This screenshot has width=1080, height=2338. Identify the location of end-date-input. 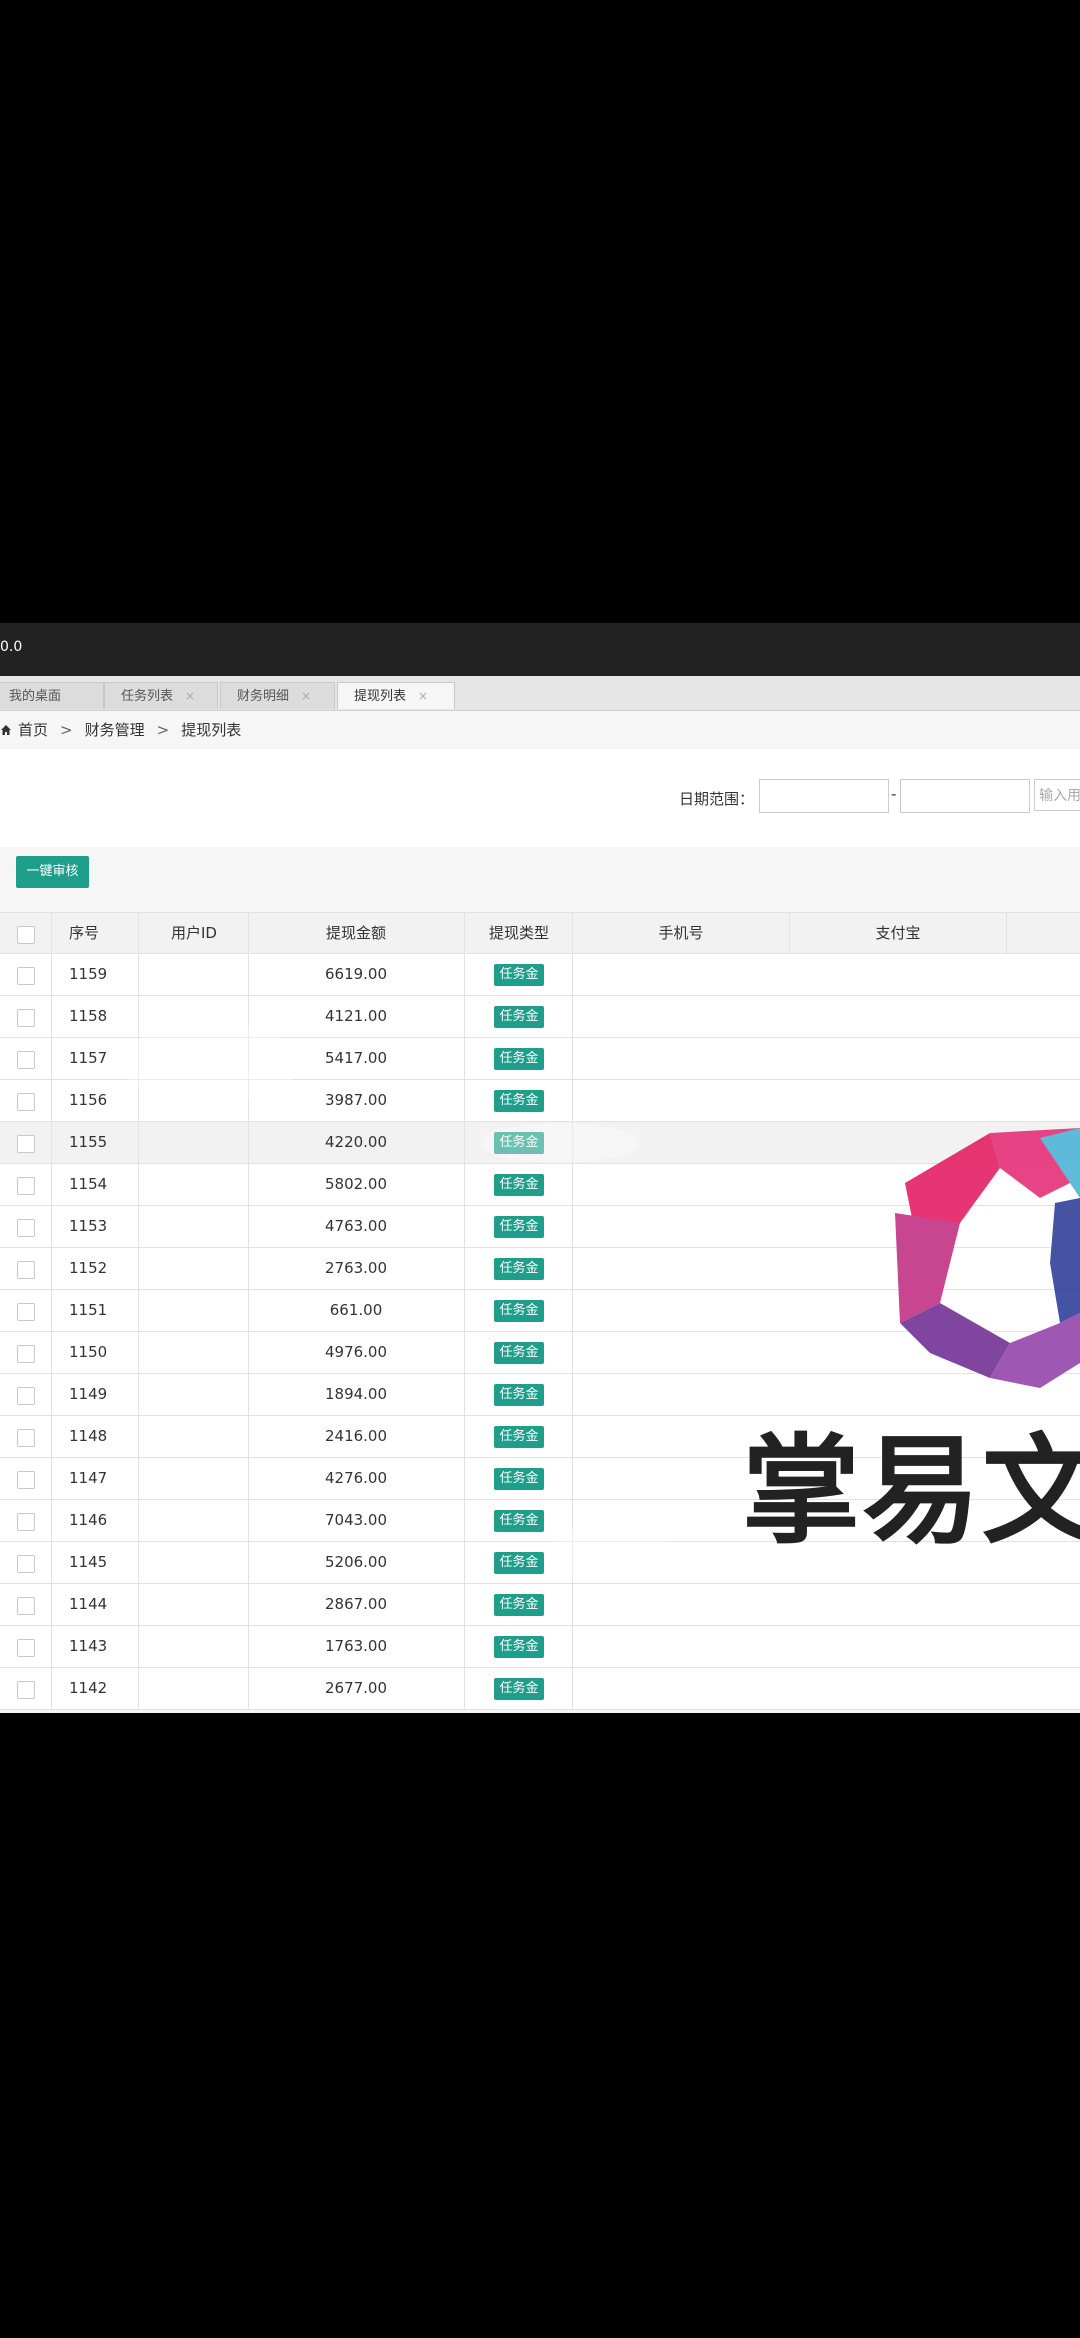
(965, 796).